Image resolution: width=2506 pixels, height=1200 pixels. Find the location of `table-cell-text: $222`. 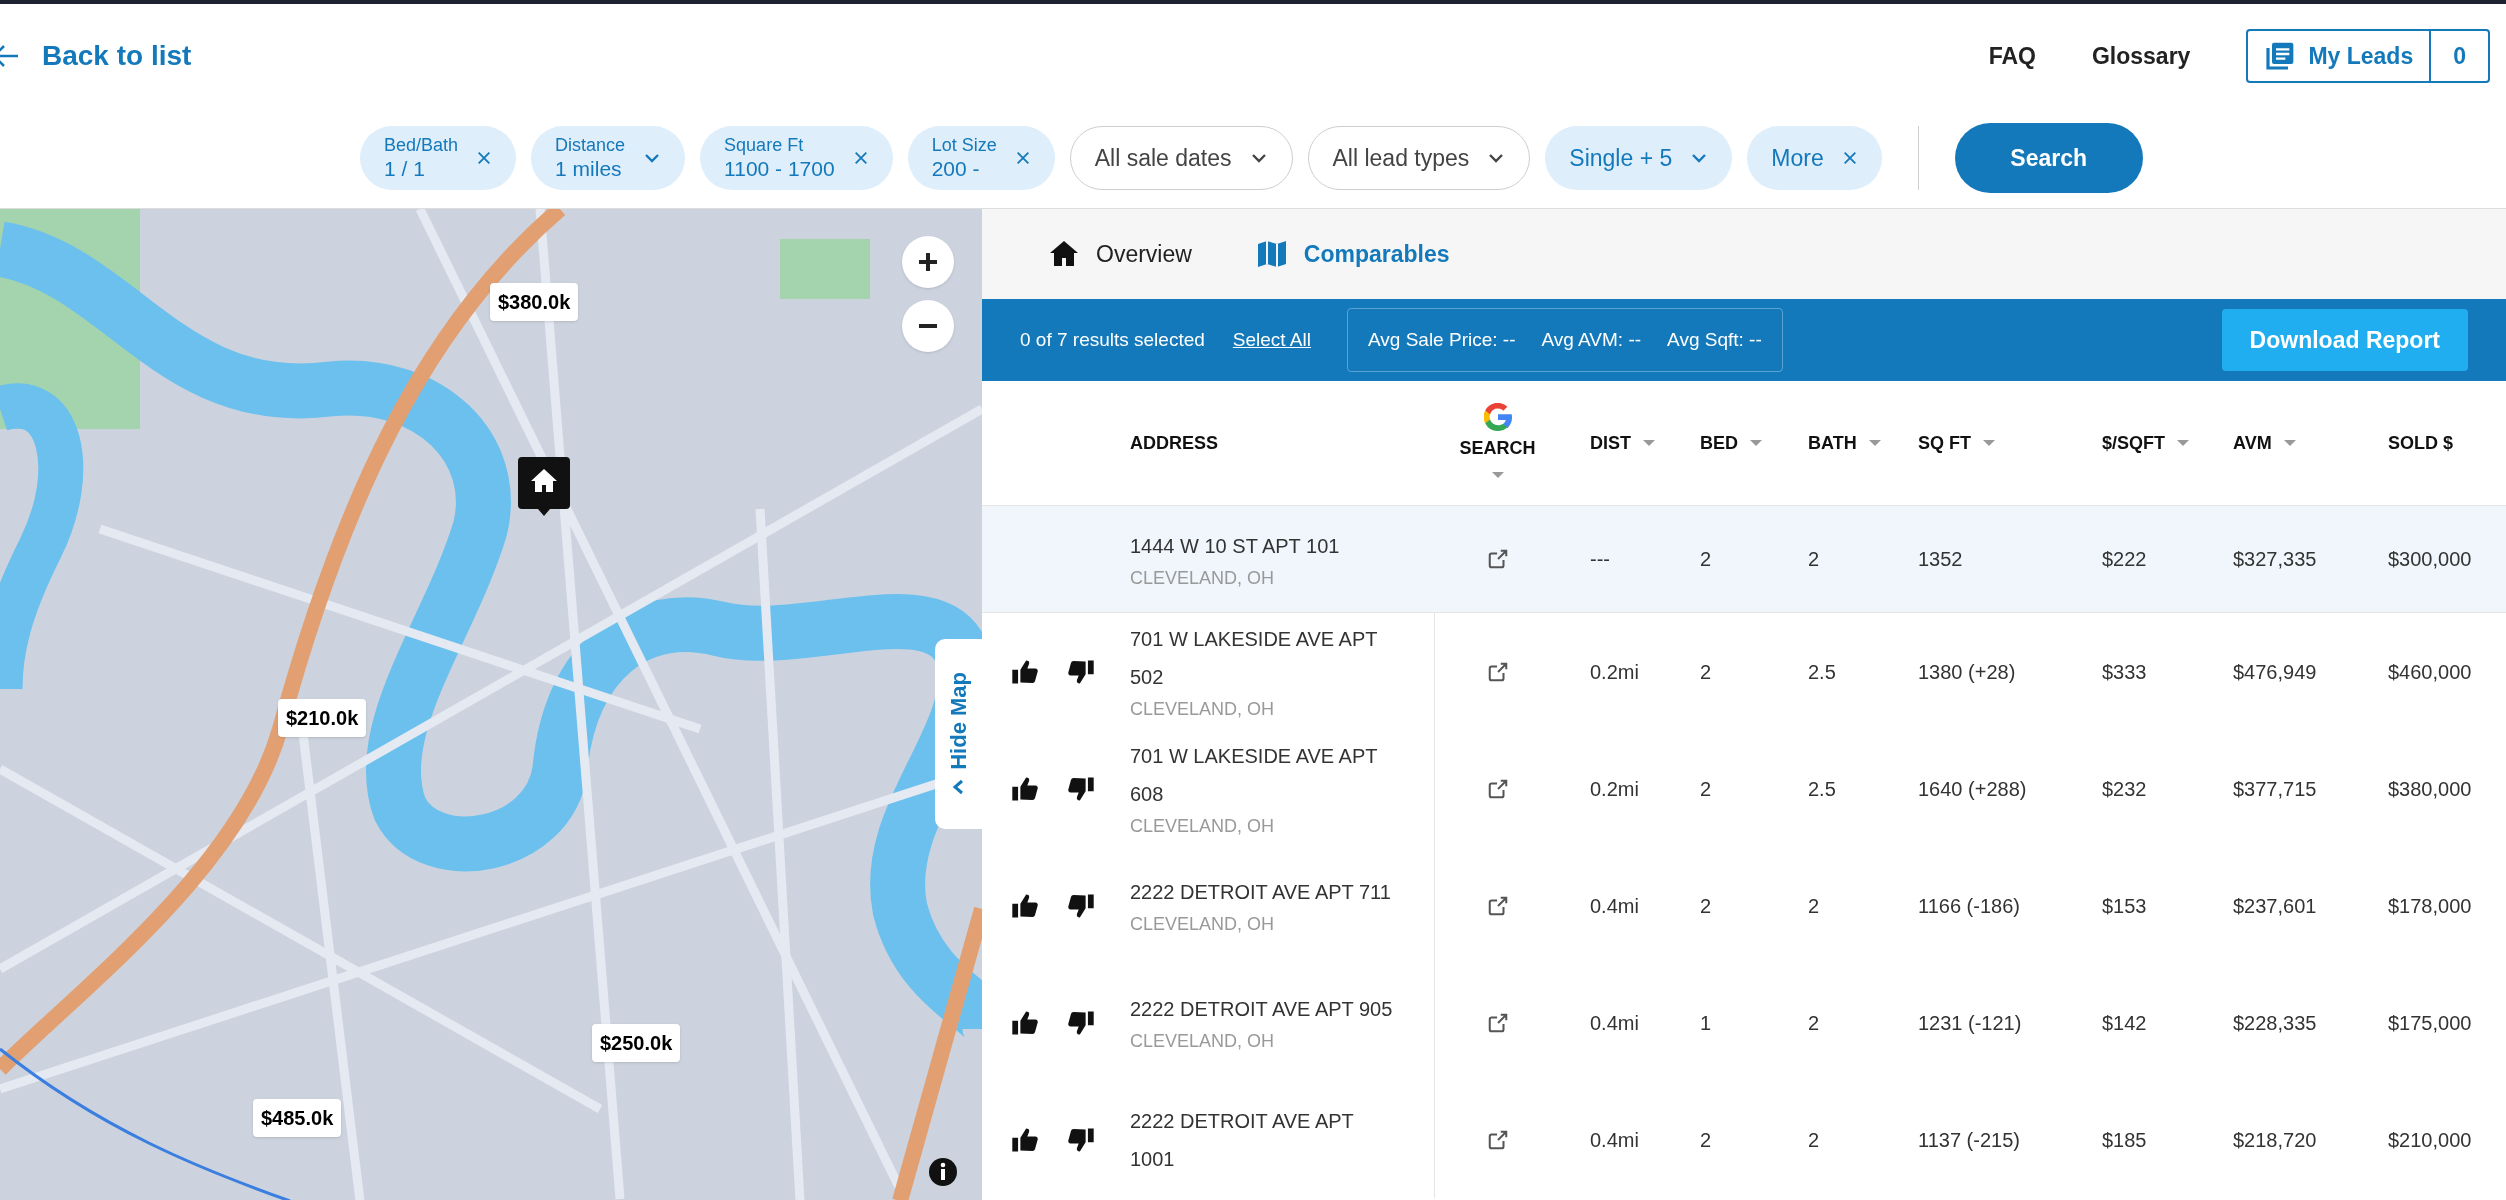

table-cell-text: $222 is located at coordinates (2125, 559).